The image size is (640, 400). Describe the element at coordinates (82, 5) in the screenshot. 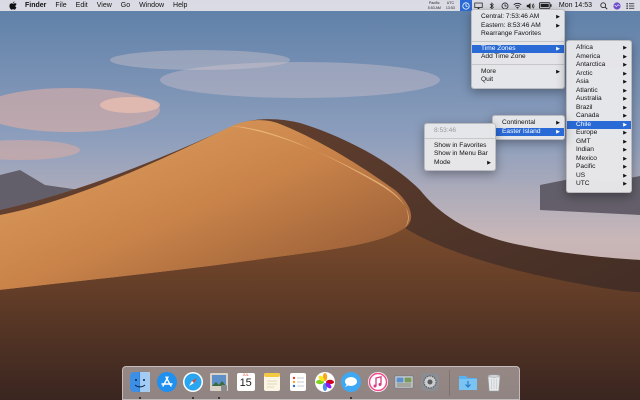

I see `menu-edit: Edit` at that location.